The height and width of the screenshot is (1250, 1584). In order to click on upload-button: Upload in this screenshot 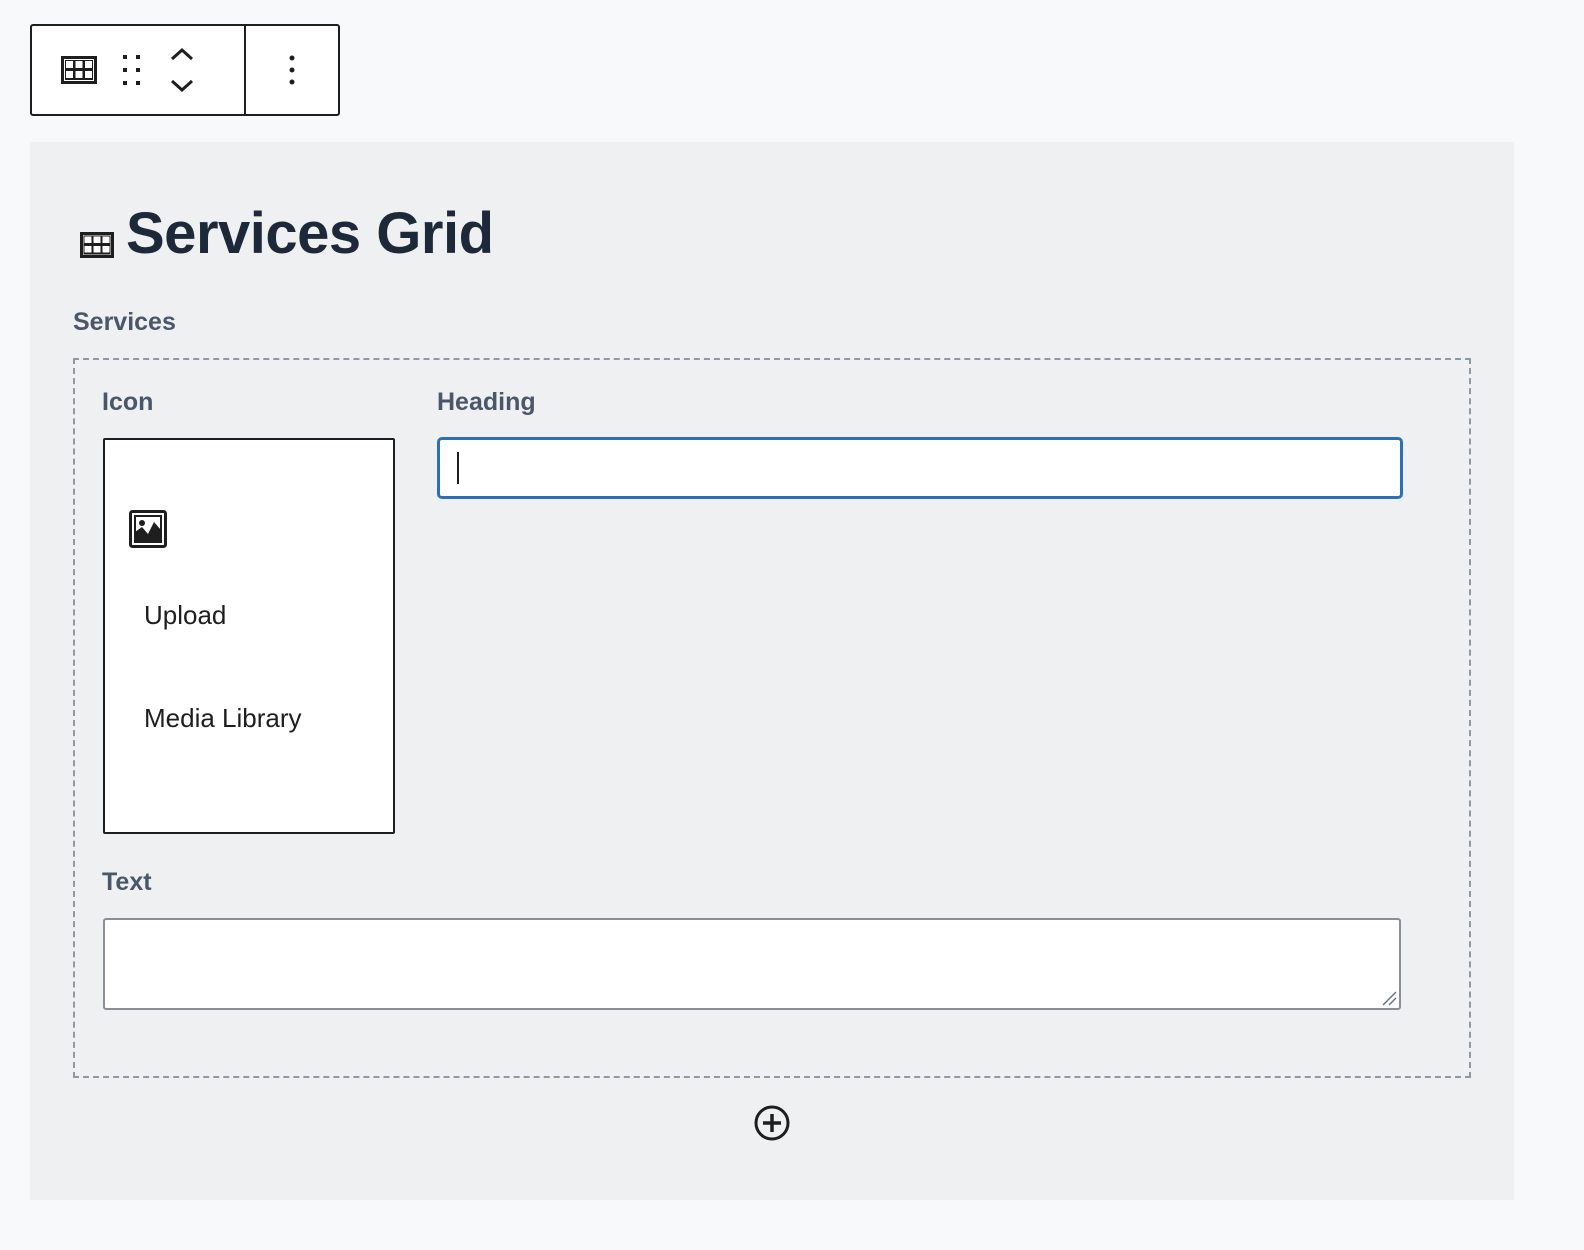, I will do `click(185, 615)`.